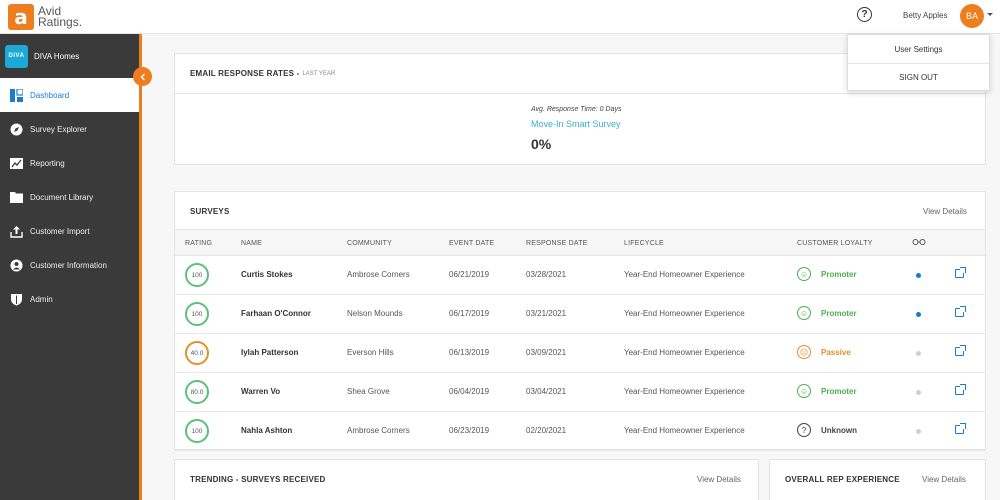 This screenshot has height=500, width=1000. Describe the element at coordinates (267, 274) in the screenshot. I see `customer-name: Curtis Stokes` at that location.